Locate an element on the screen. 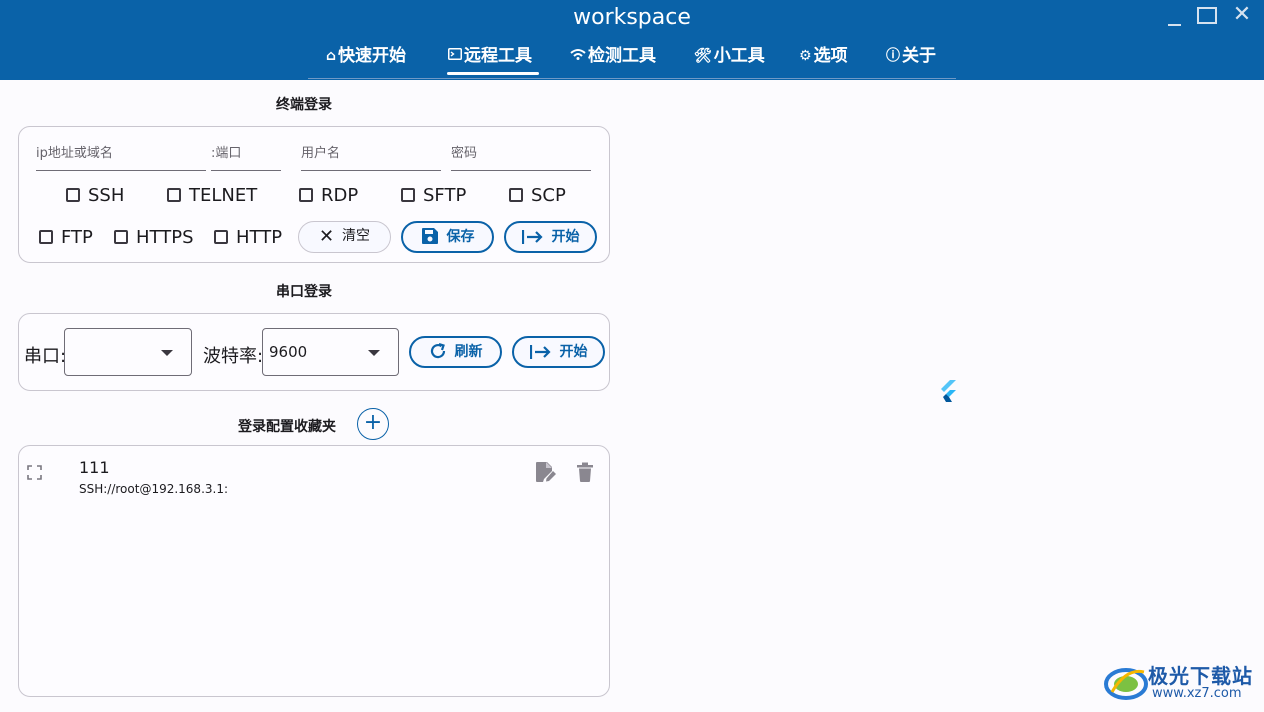 The height and width of the screenshot is (712, 1264). watermark-logo-icon is located at coordinates (1126, 684).